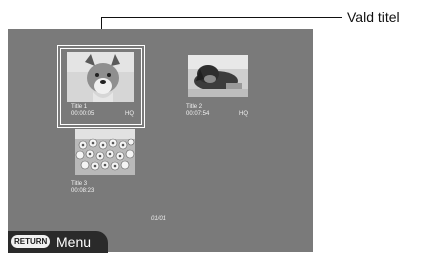 The height and width of the screenshot is (255, 427). Describe the element at coordinates (159, 219) in the screenshot. I see `page-indicator: 01/01` at that location.